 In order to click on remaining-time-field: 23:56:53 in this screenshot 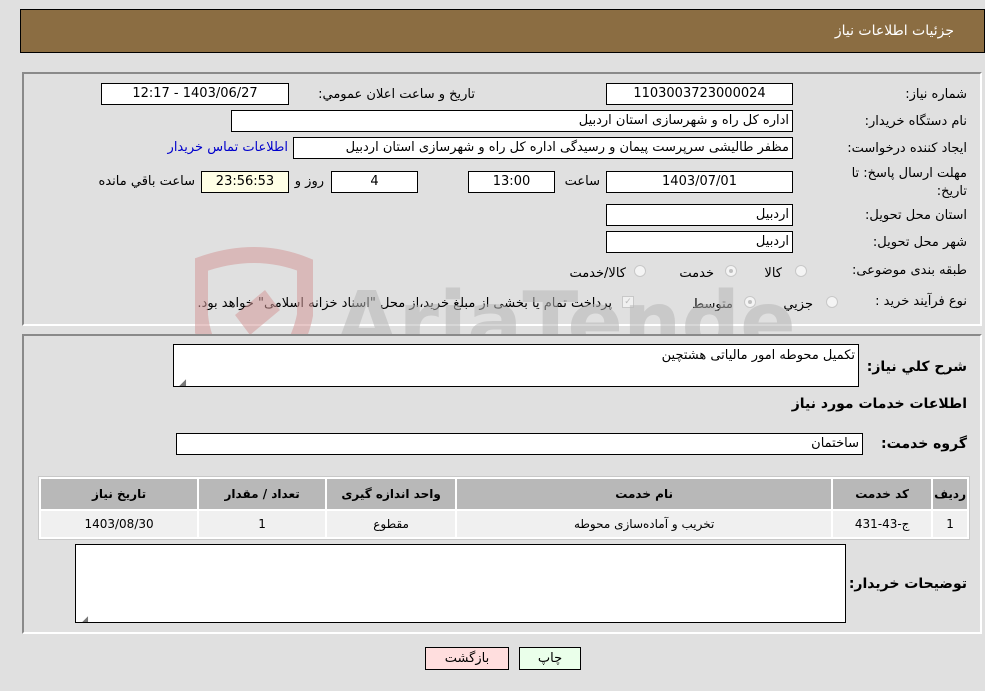, I will do `click(245, 182)`.